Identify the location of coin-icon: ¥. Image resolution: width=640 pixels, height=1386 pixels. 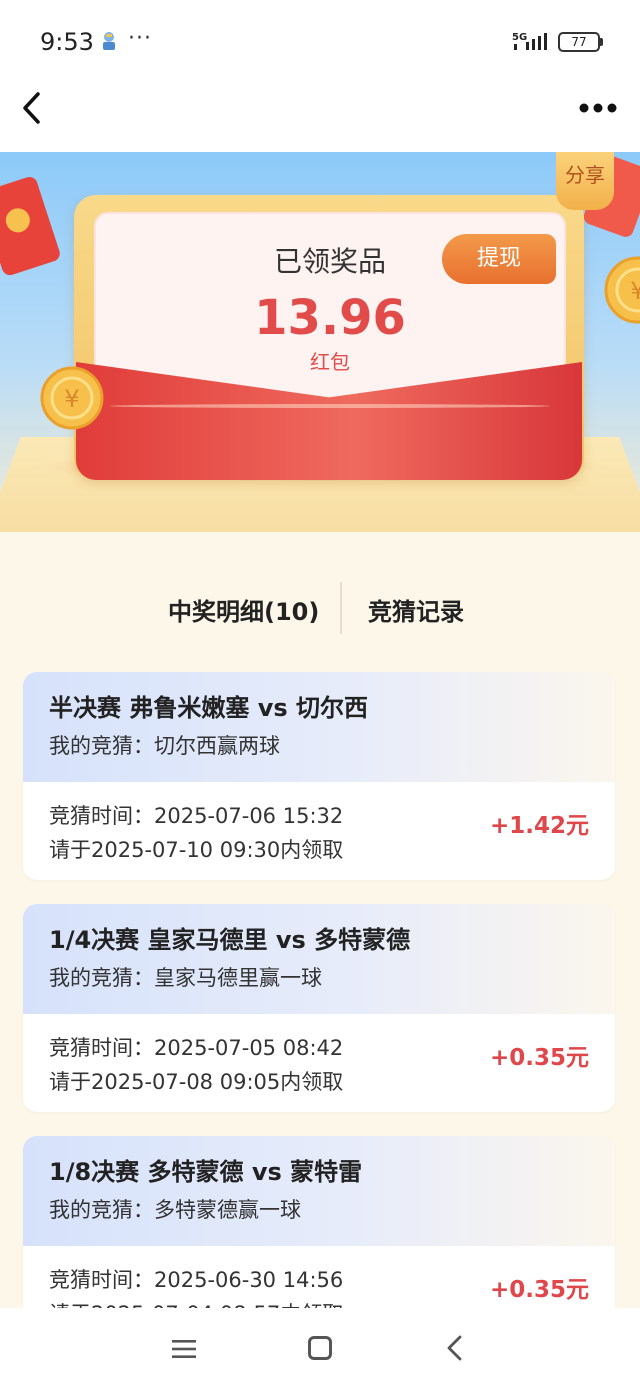
(72, 398).